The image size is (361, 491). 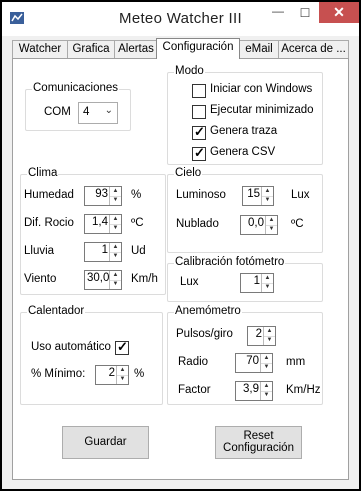 What do you see at coordinates (261, 89) in the screenshot?
I see `iniciar-windows-label: Iniciar con Windows` at bounding box center [261, 89].